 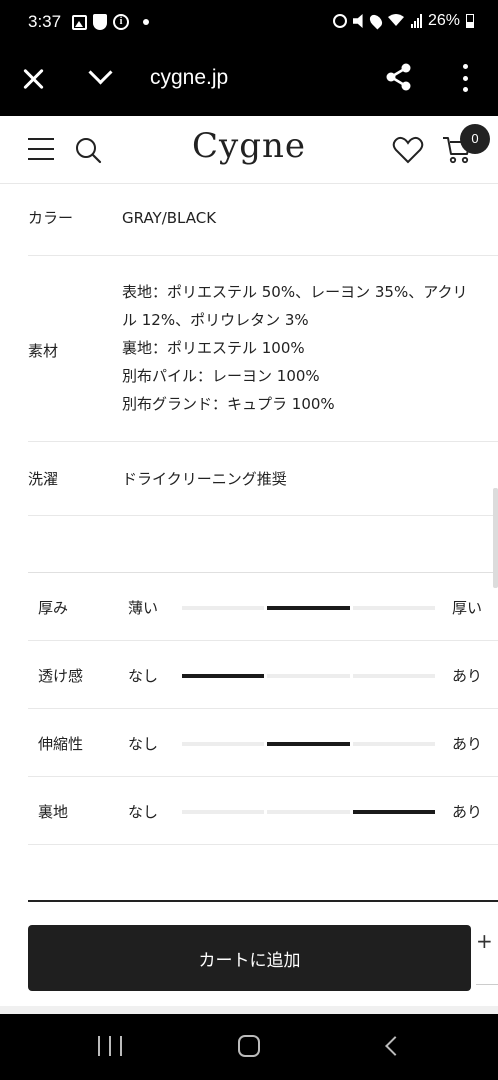 What do you see at coordinates (121, 22) in the screenshot?
I see `info-icon: i` at bounding box center [121, 22].